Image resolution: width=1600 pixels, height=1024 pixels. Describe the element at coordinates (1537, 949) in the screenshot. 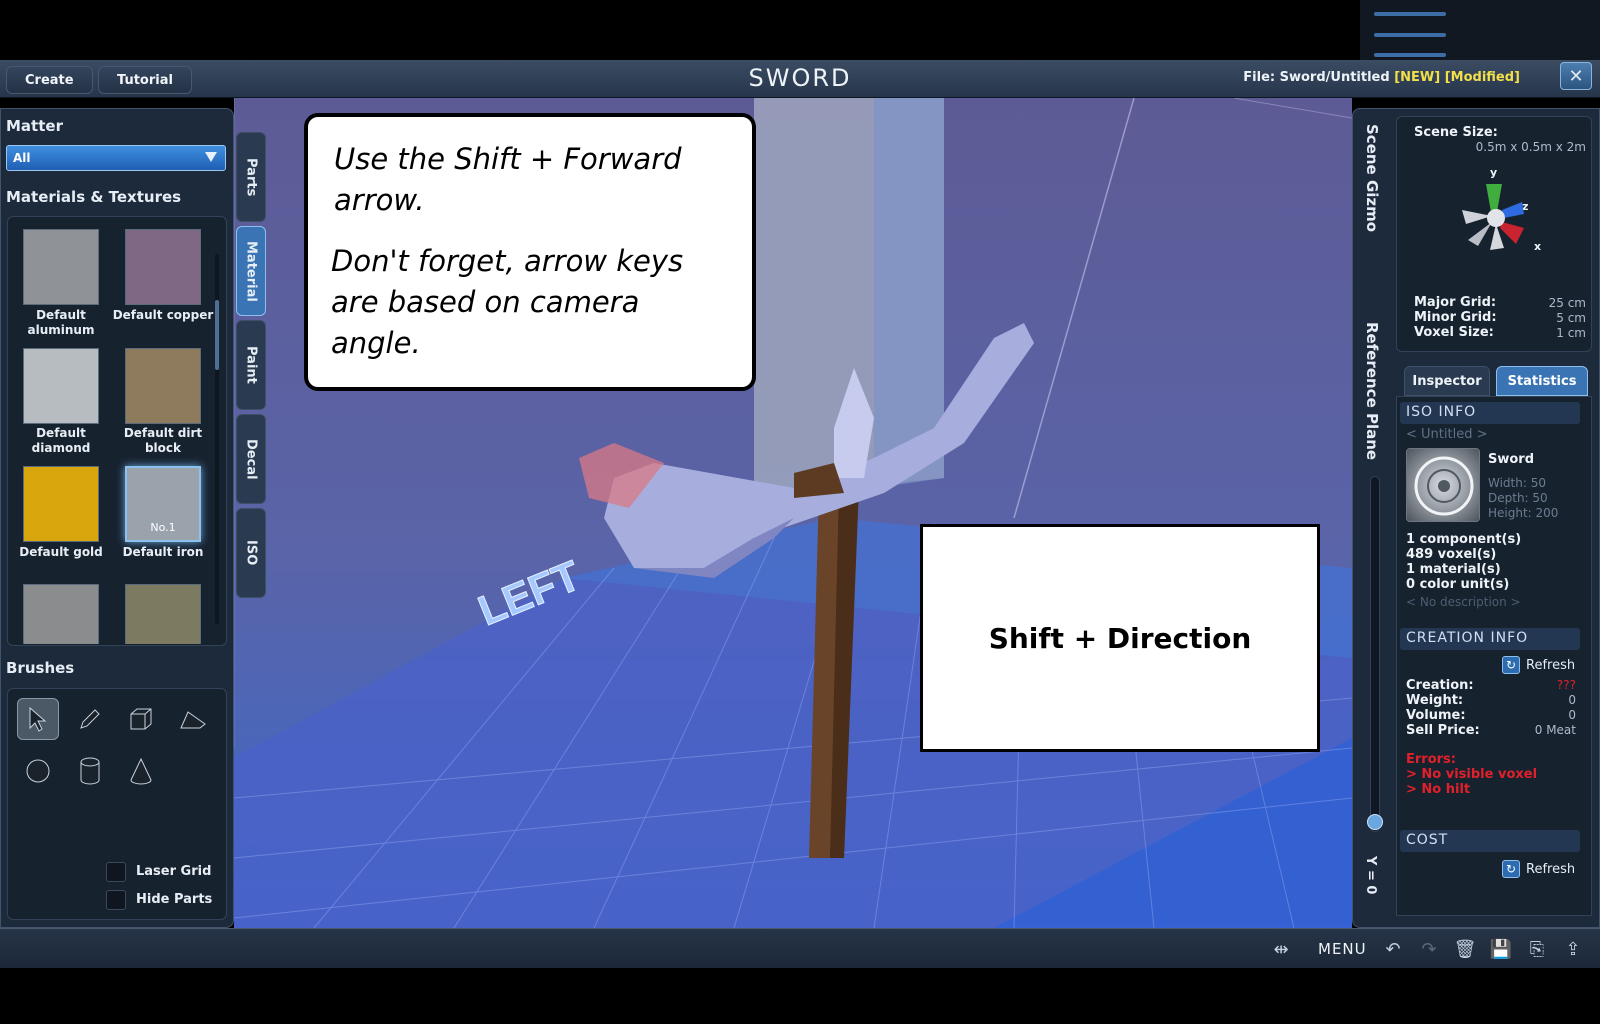

I see `save-as-icon: ⎘` at that location.